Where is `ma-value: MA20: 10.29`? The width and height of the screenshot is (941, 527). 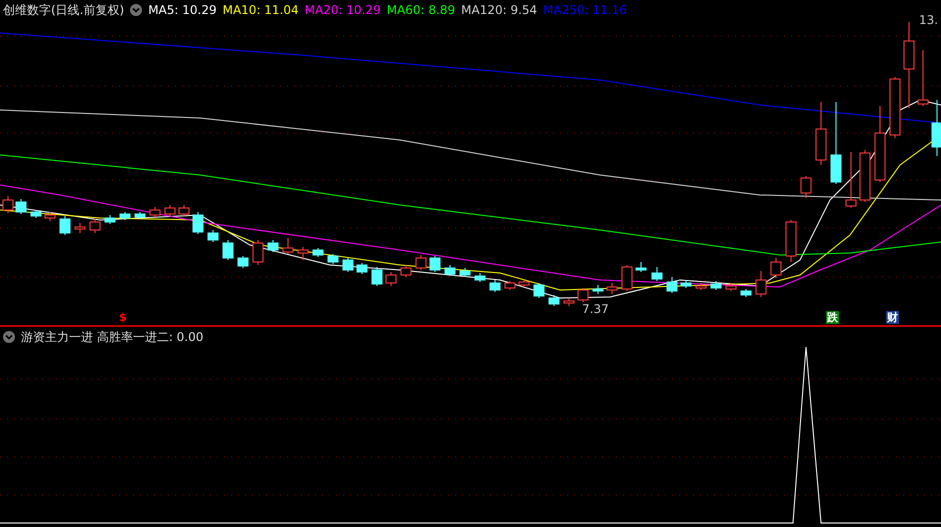 ma-value: MA20: 10.29 is located at coordinates (342, 10).